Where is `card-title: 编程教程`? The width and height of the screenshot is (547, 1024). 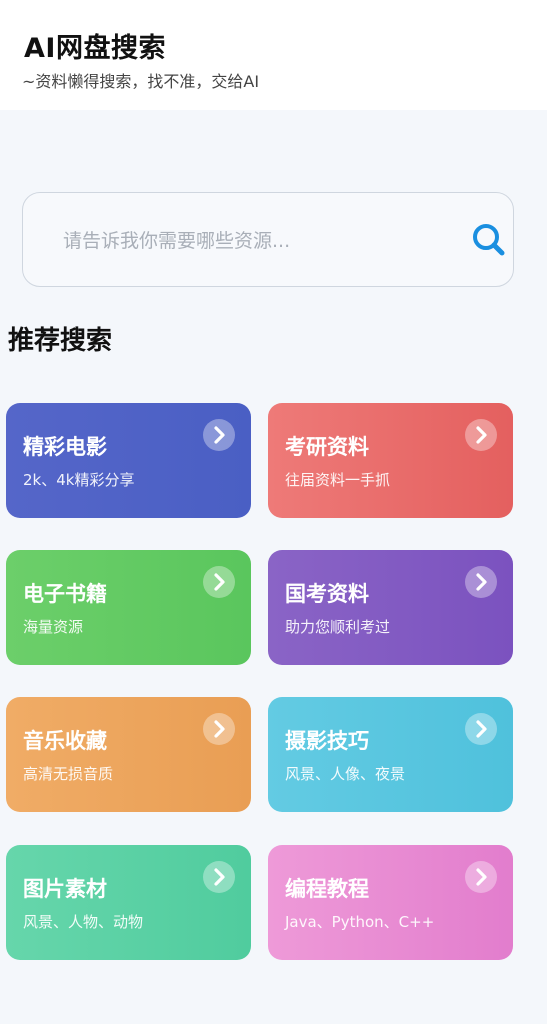 card-title: 编程教程 is located at coordinates (327, 889).